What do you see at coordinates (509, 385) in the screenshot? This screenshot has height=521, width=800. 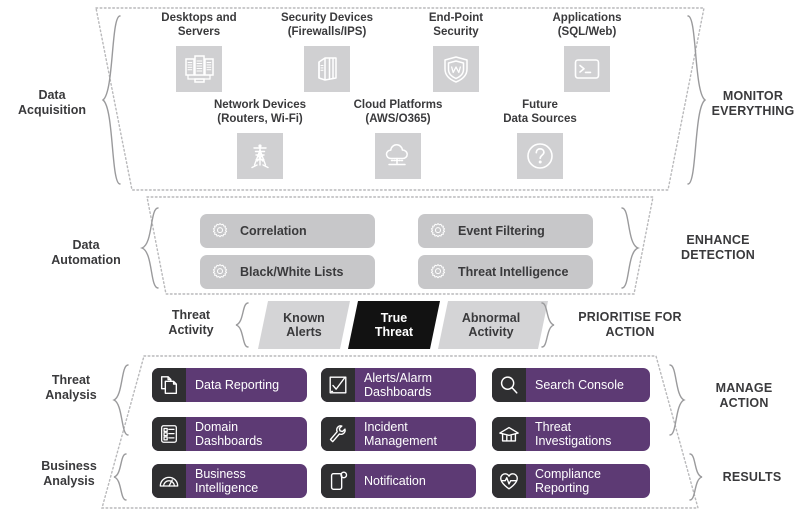 I see `search-icon` at bounding box center [509, 385].